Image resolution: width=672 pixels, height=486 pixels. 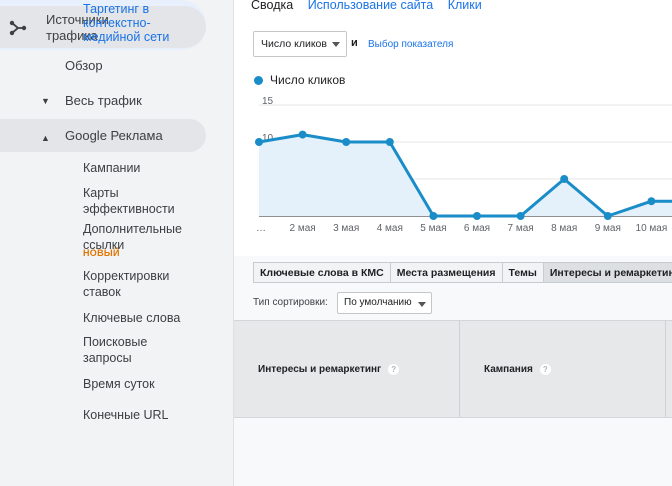 I want to click on column-header-interests: Интересы и ремаркетинг?, so click(x=347, y=369).